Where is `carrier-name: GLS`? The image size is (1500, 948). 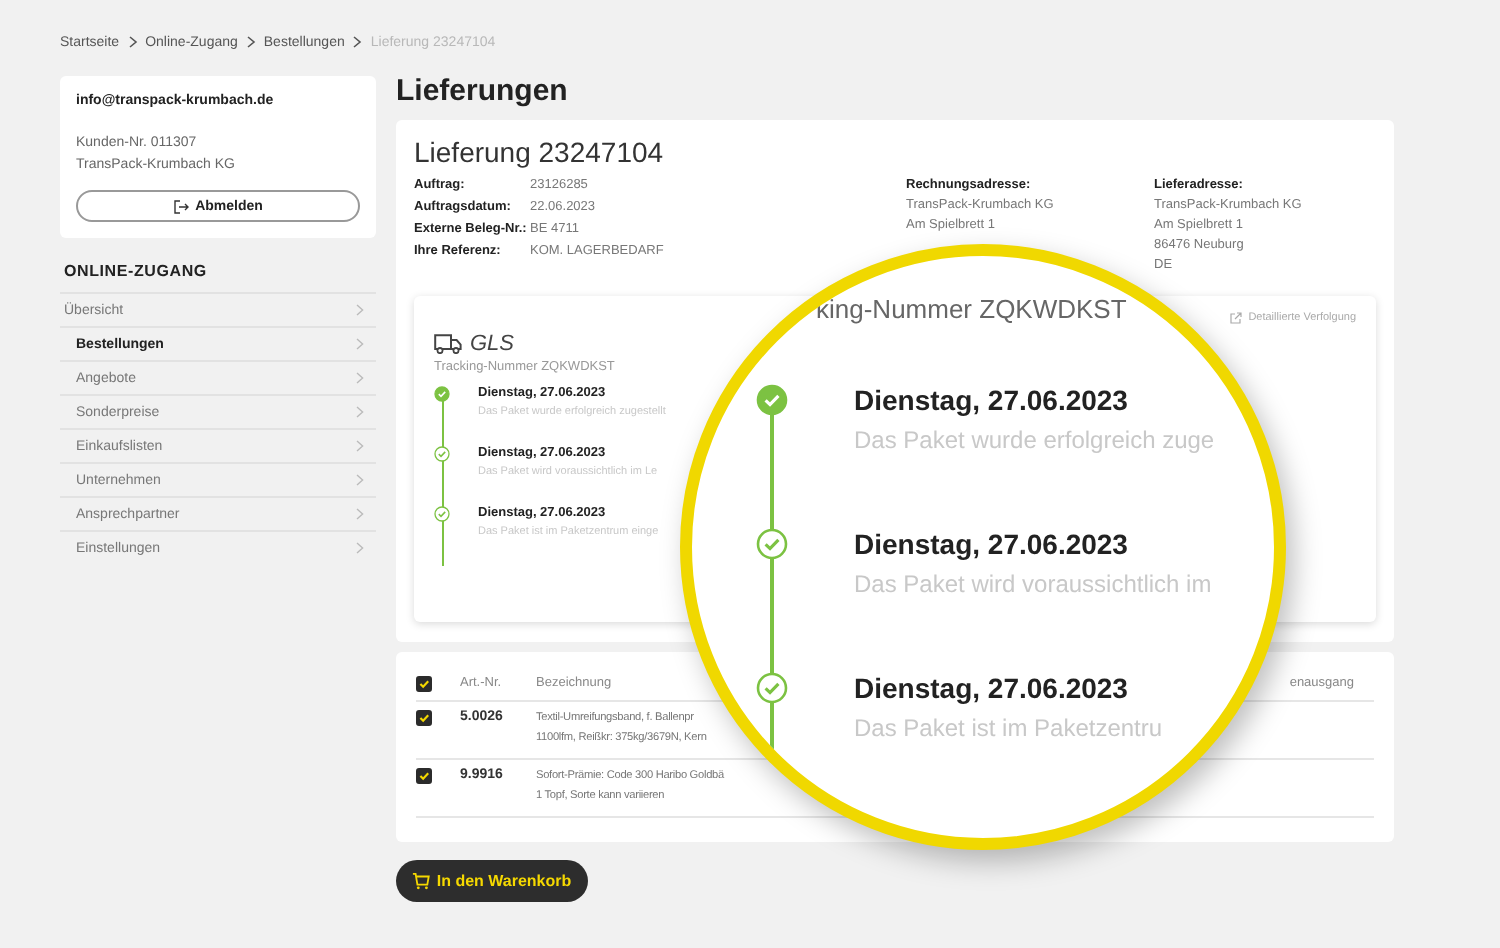 carrier-name: GLS is located at coordinates (492, 344).